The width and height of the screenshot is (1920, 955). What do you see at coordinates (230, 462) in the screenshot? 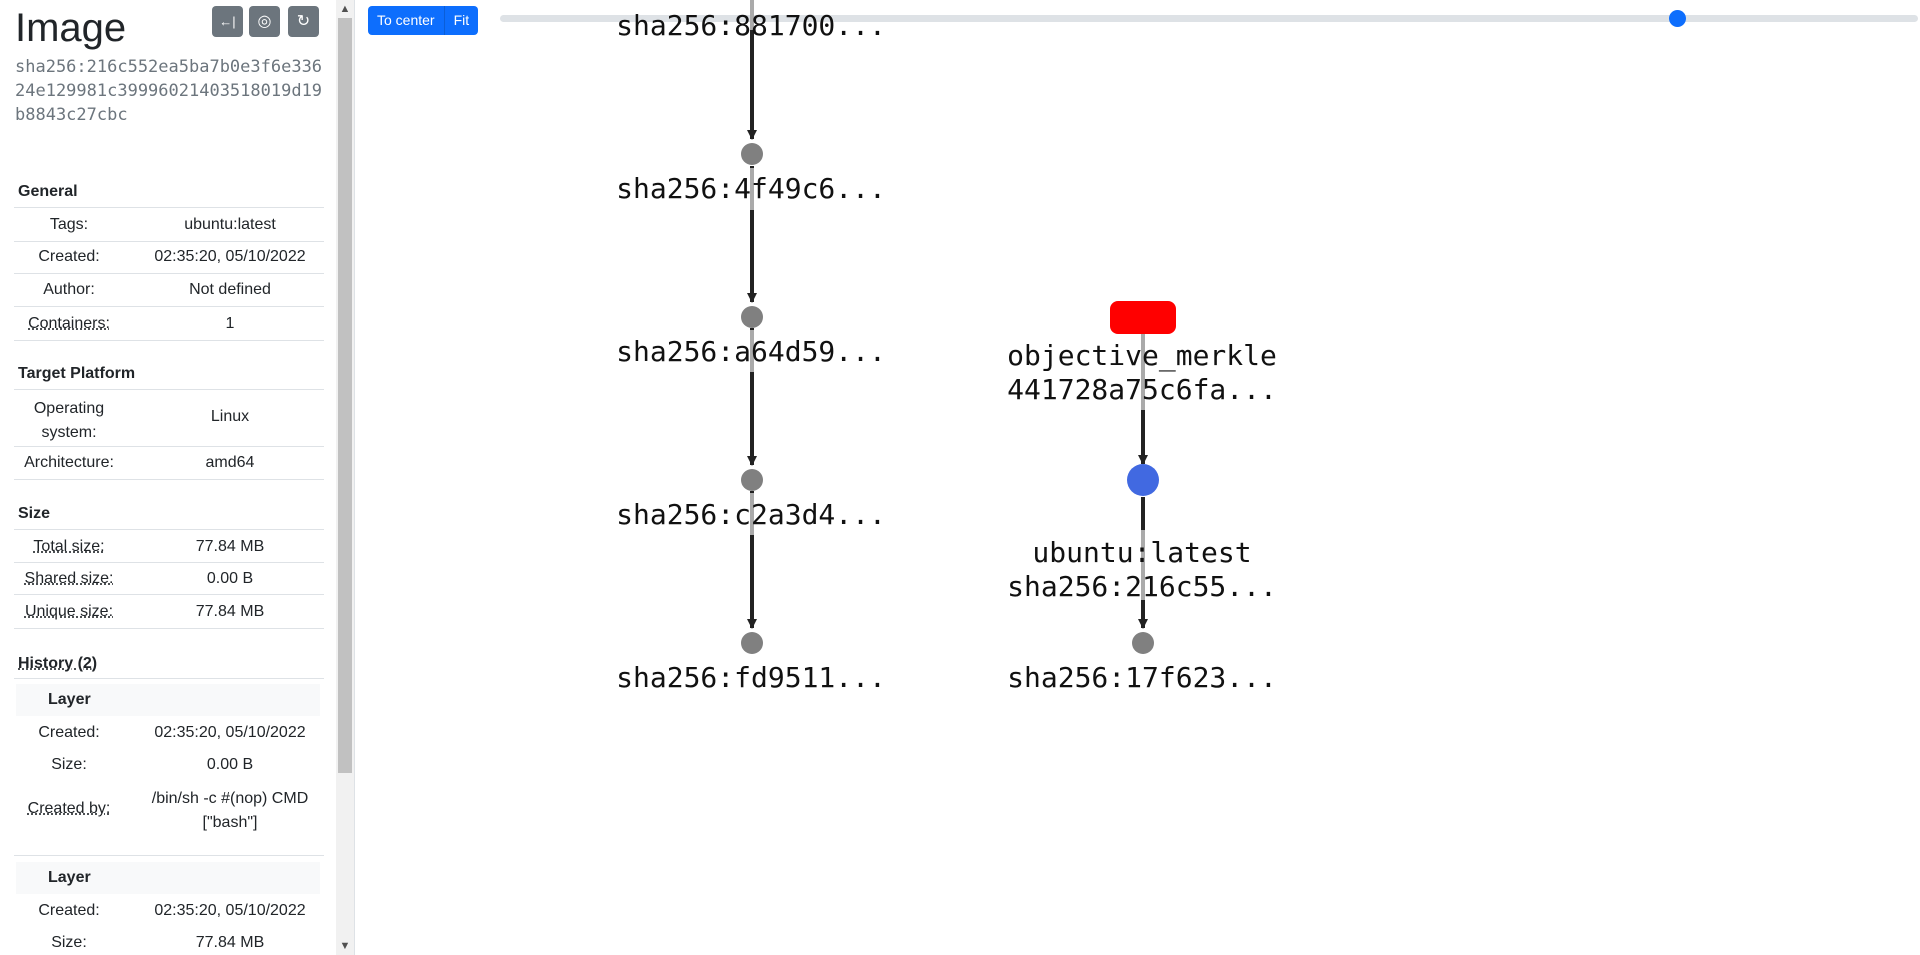
I see `architecture-value: amd64` at bounding box center [230, 462].